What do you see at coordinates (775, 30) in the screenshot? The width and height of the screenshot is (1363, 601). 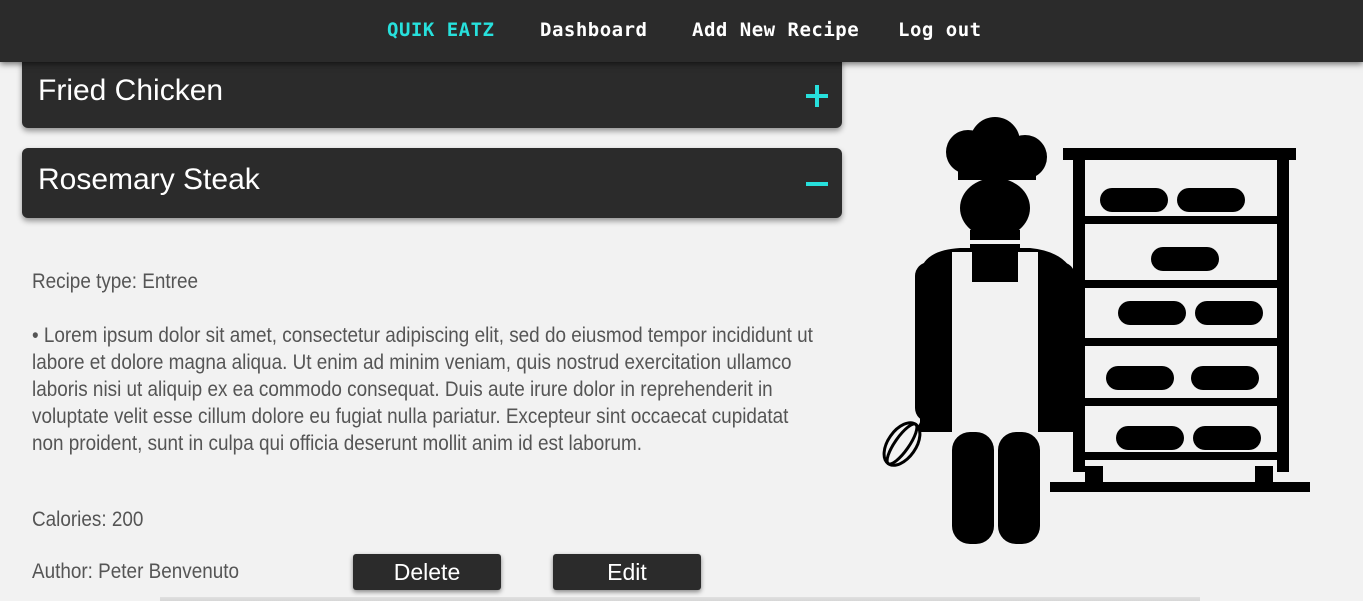 I see `nav-add-recipe-link: Add New Recipe` at bounding box center [775, 30].